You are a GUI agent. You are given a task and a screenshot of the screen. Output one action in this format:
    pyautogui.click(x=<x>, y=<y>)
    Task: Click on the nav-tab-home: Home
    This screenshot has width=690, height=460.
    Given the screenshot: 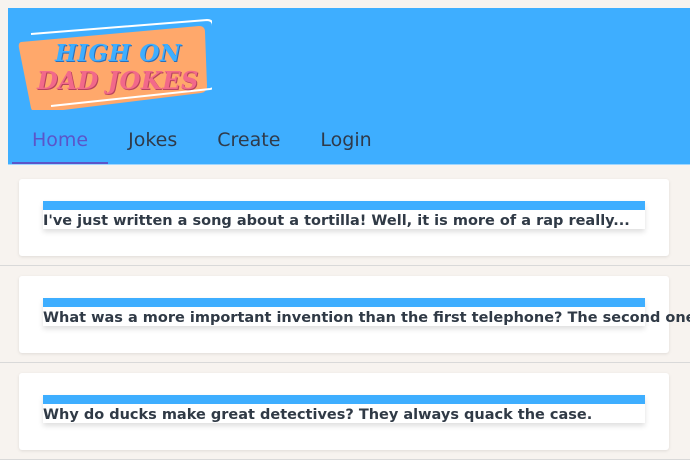 What is the action you would take?
    pyautogui.click(x=60, y=141)
    